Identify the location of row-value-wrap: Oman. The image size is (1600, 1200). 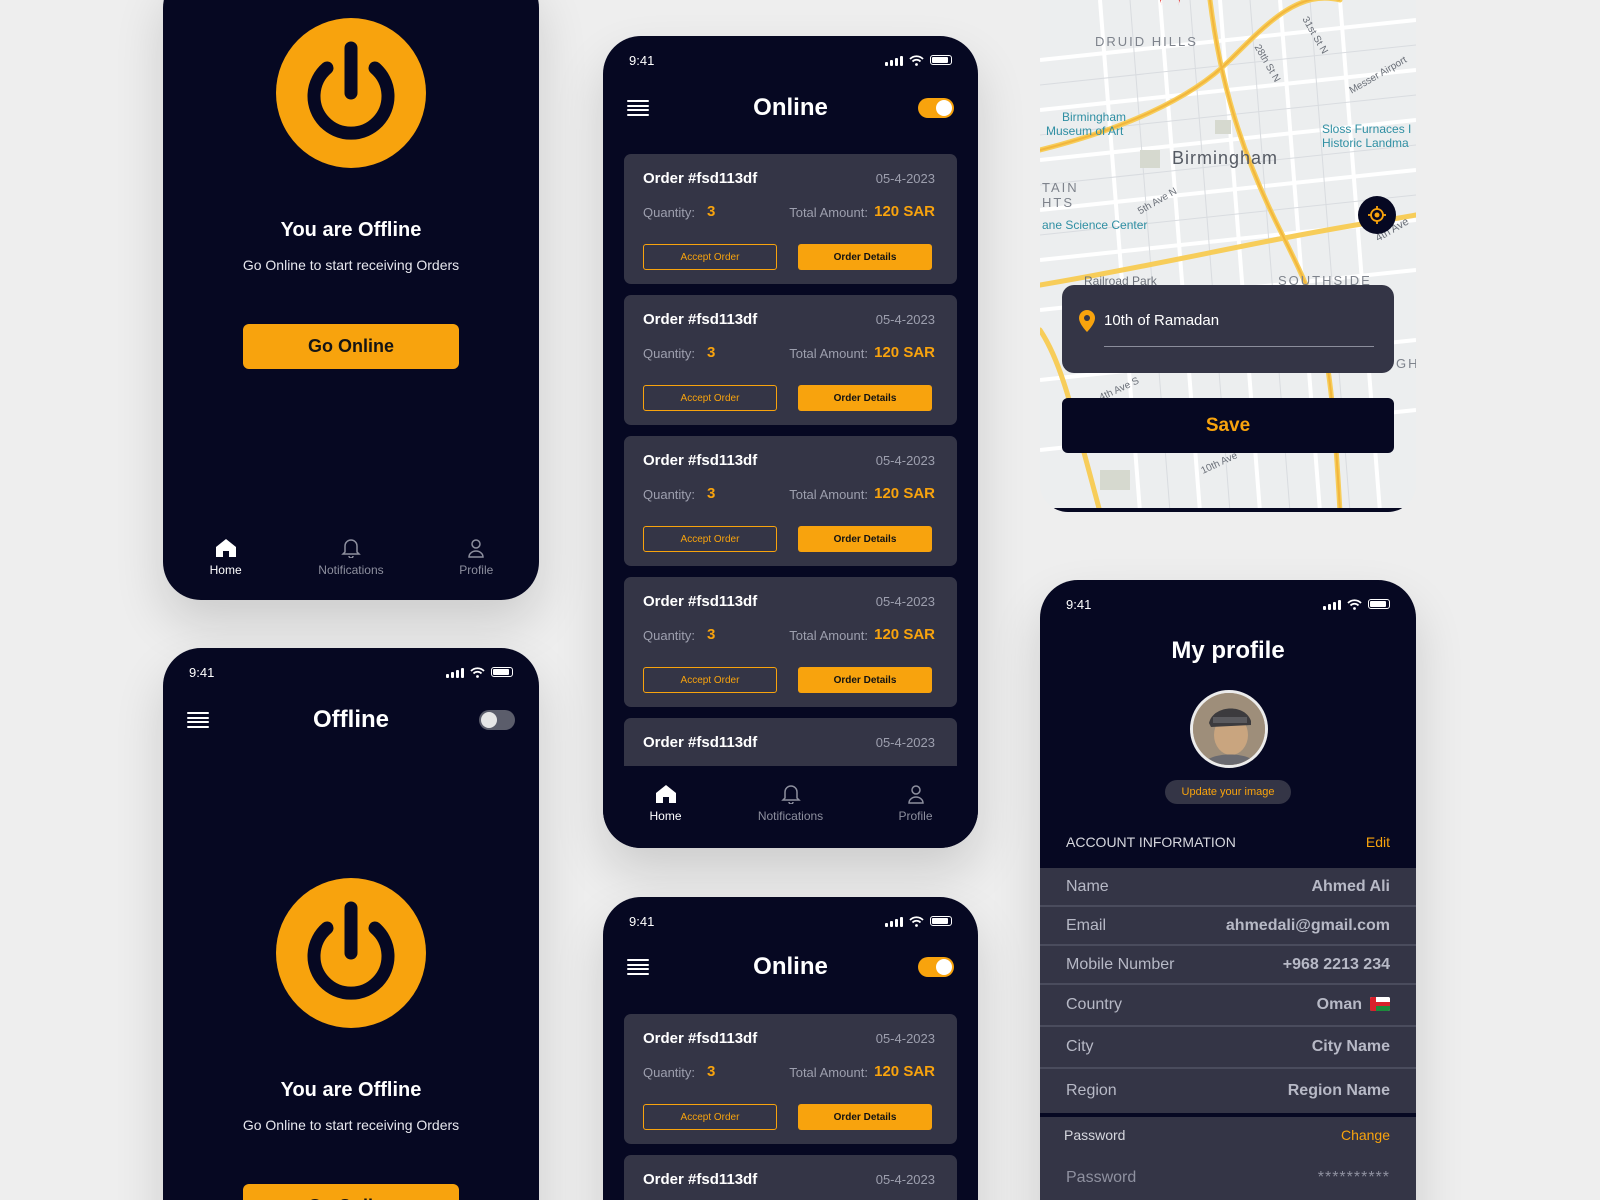
(1353, 1005).